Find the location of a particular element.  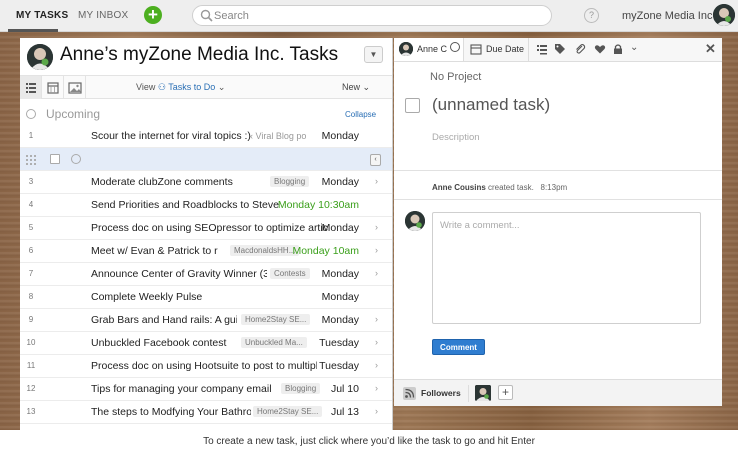

followers-button: Followers is located at coordinates (436, 393).